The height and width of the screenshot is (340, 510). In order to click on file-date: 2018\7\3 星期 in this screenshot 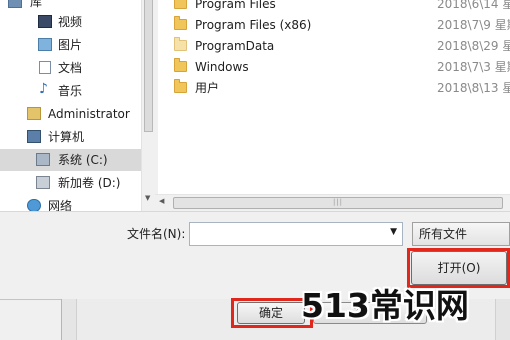, I will do `click(473, 67)`.